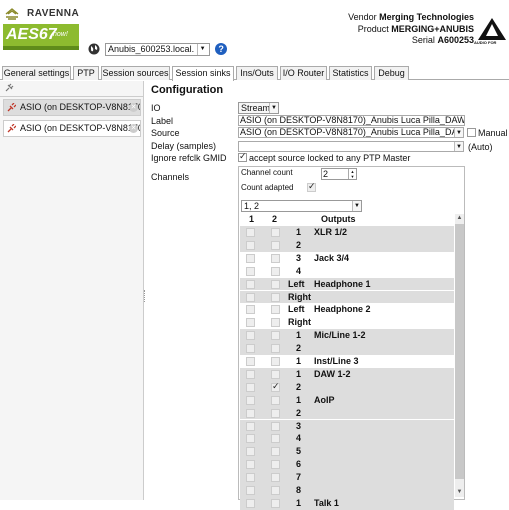 The height and width of the screenshot is (510, 509). Describe the element at coordinates (391, 73) in the screenshot. I see `tab-debug: Debug` at that location.